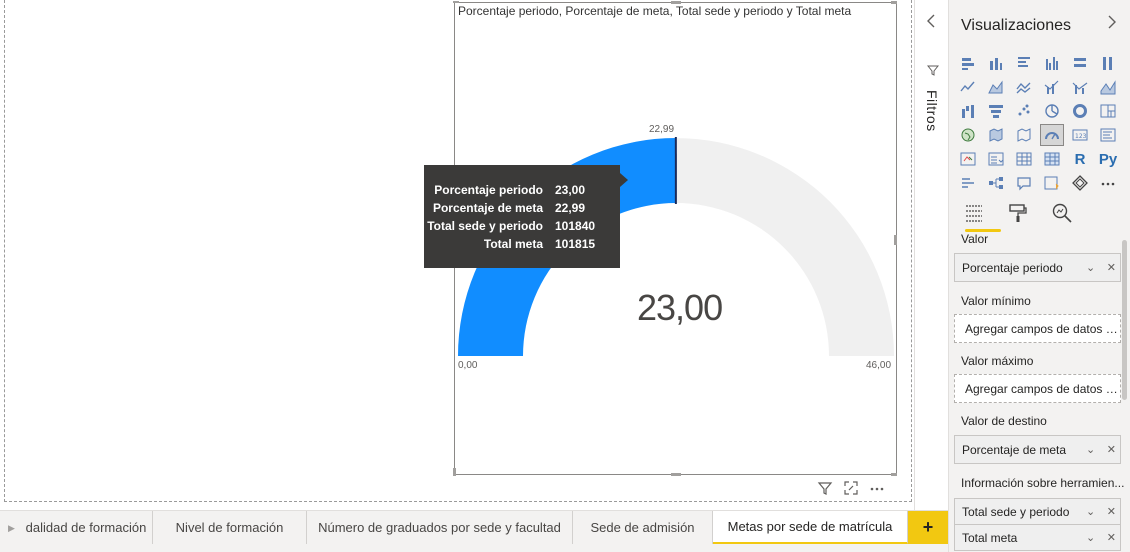 This screenshot has height=552, width=1130. Describe the element at coordinates (990, 537) in the screenshot. I see `field-pill-label: Total meta` at that location.